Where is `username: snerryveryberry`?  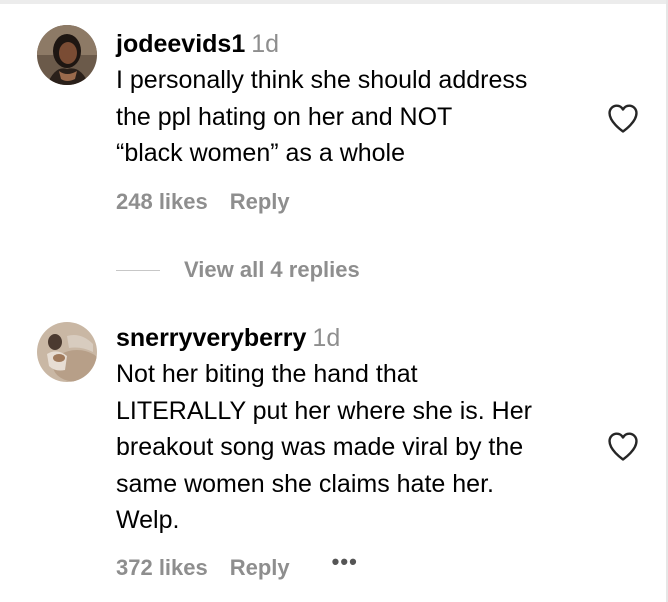 username: snerryveryberry is located at coordinates (211, 338).